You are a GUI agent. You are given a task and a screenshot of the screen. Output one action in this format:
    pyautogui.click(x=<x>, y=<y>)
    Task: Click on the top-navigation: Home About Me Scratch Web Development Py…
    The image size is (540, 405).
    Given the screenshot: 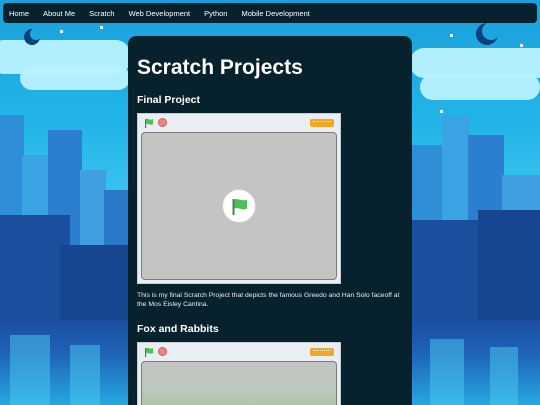 What is the action you would take?
    pyautogui.click(x=270, y=13)
    